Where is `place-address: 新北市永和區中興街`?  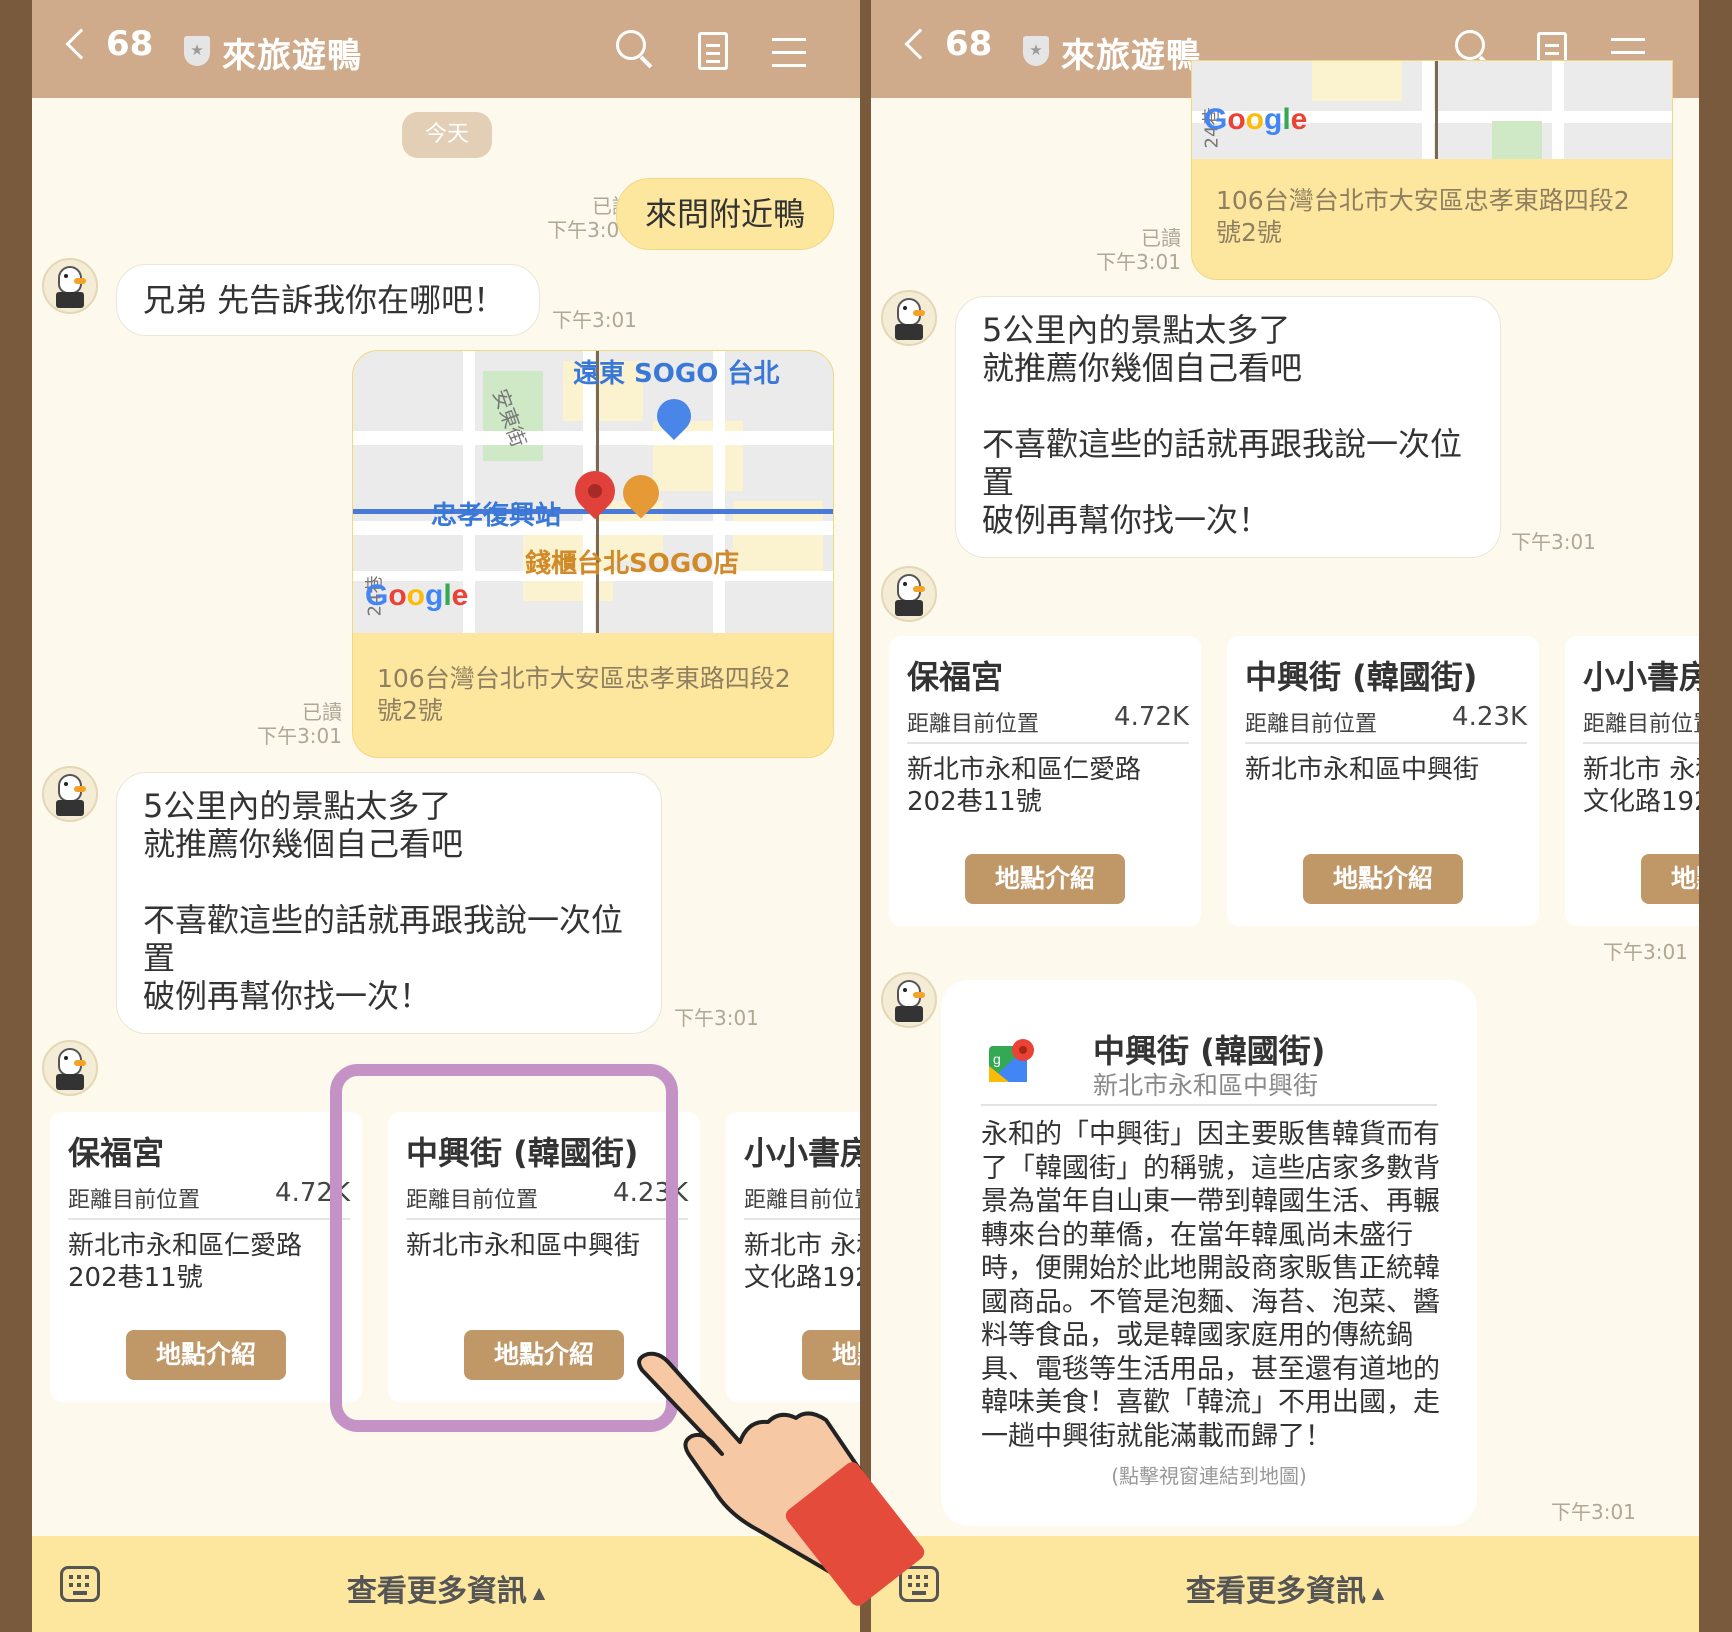 place-address: 新北市永和區中興街 is located at coordinates (1362, 770).